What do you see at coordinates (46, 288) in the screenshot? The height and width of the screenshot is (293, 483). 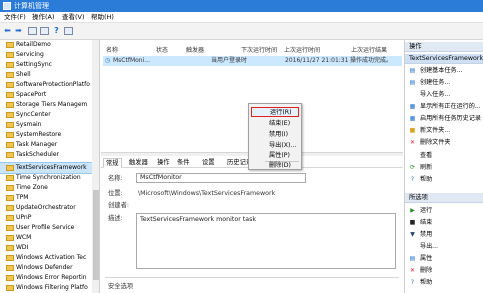 I see `tree-item: Windows Filtering Platfo` at bounding box center [46, 288].